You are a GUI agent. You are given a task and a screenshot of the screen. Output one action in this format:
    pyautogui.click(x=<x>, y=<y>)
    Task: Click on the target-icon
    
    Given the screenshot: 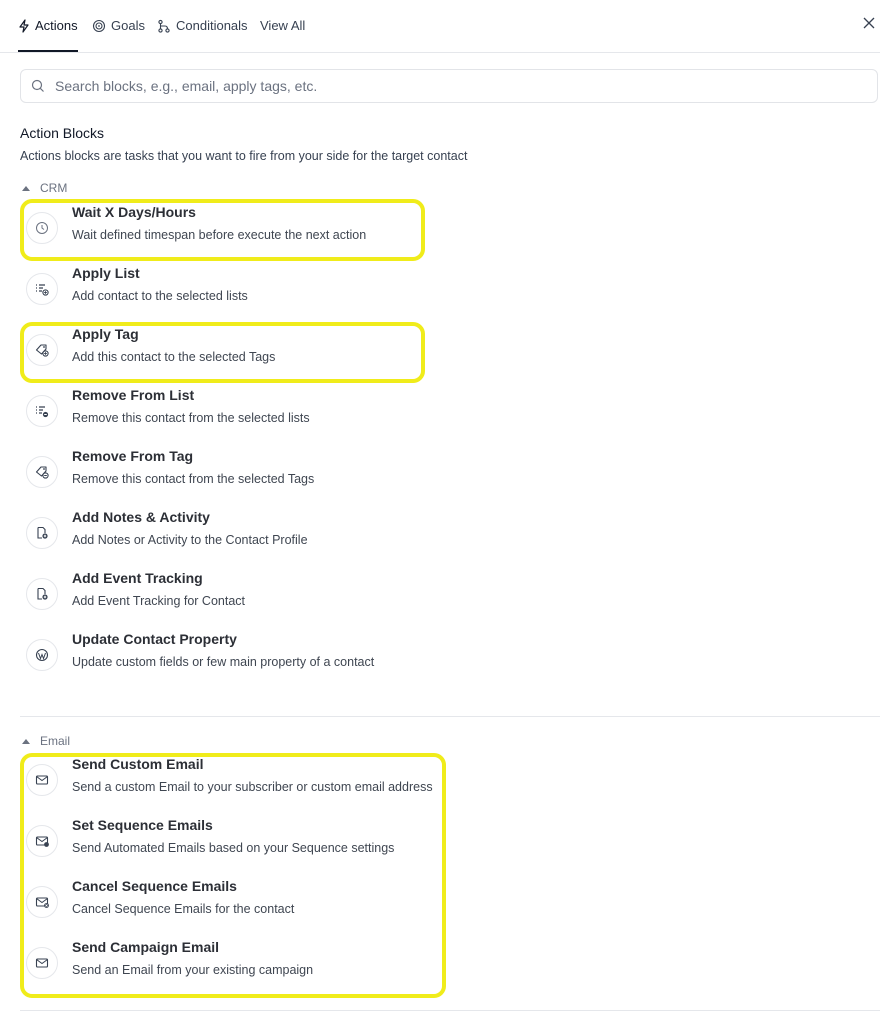 What is the action you would take?
    pyautogui.click(x=99, y=25)
    